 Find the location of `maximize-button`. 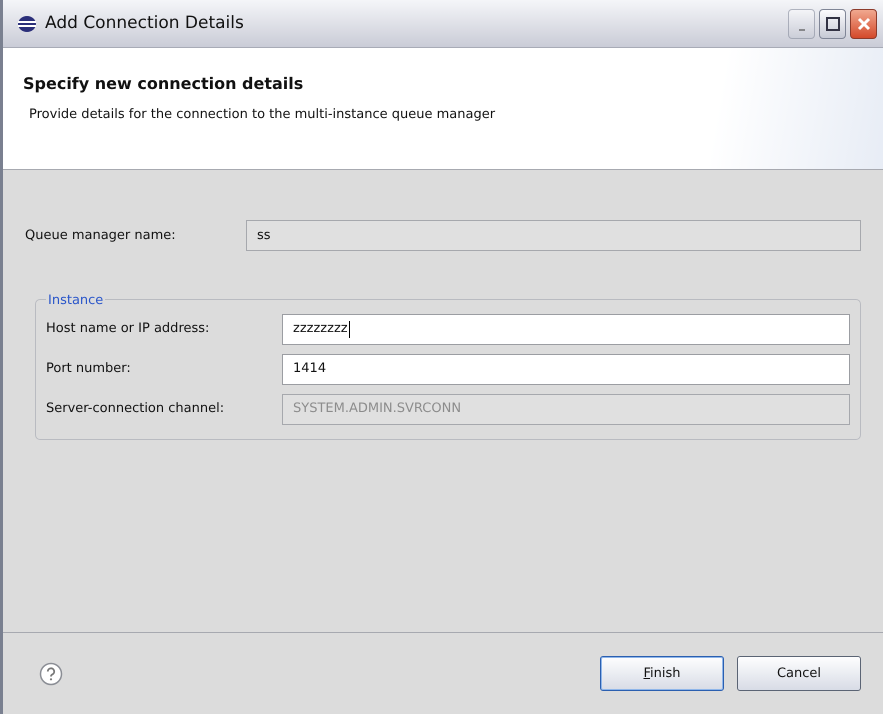

maximize-button is located at coordinates (832, 23).